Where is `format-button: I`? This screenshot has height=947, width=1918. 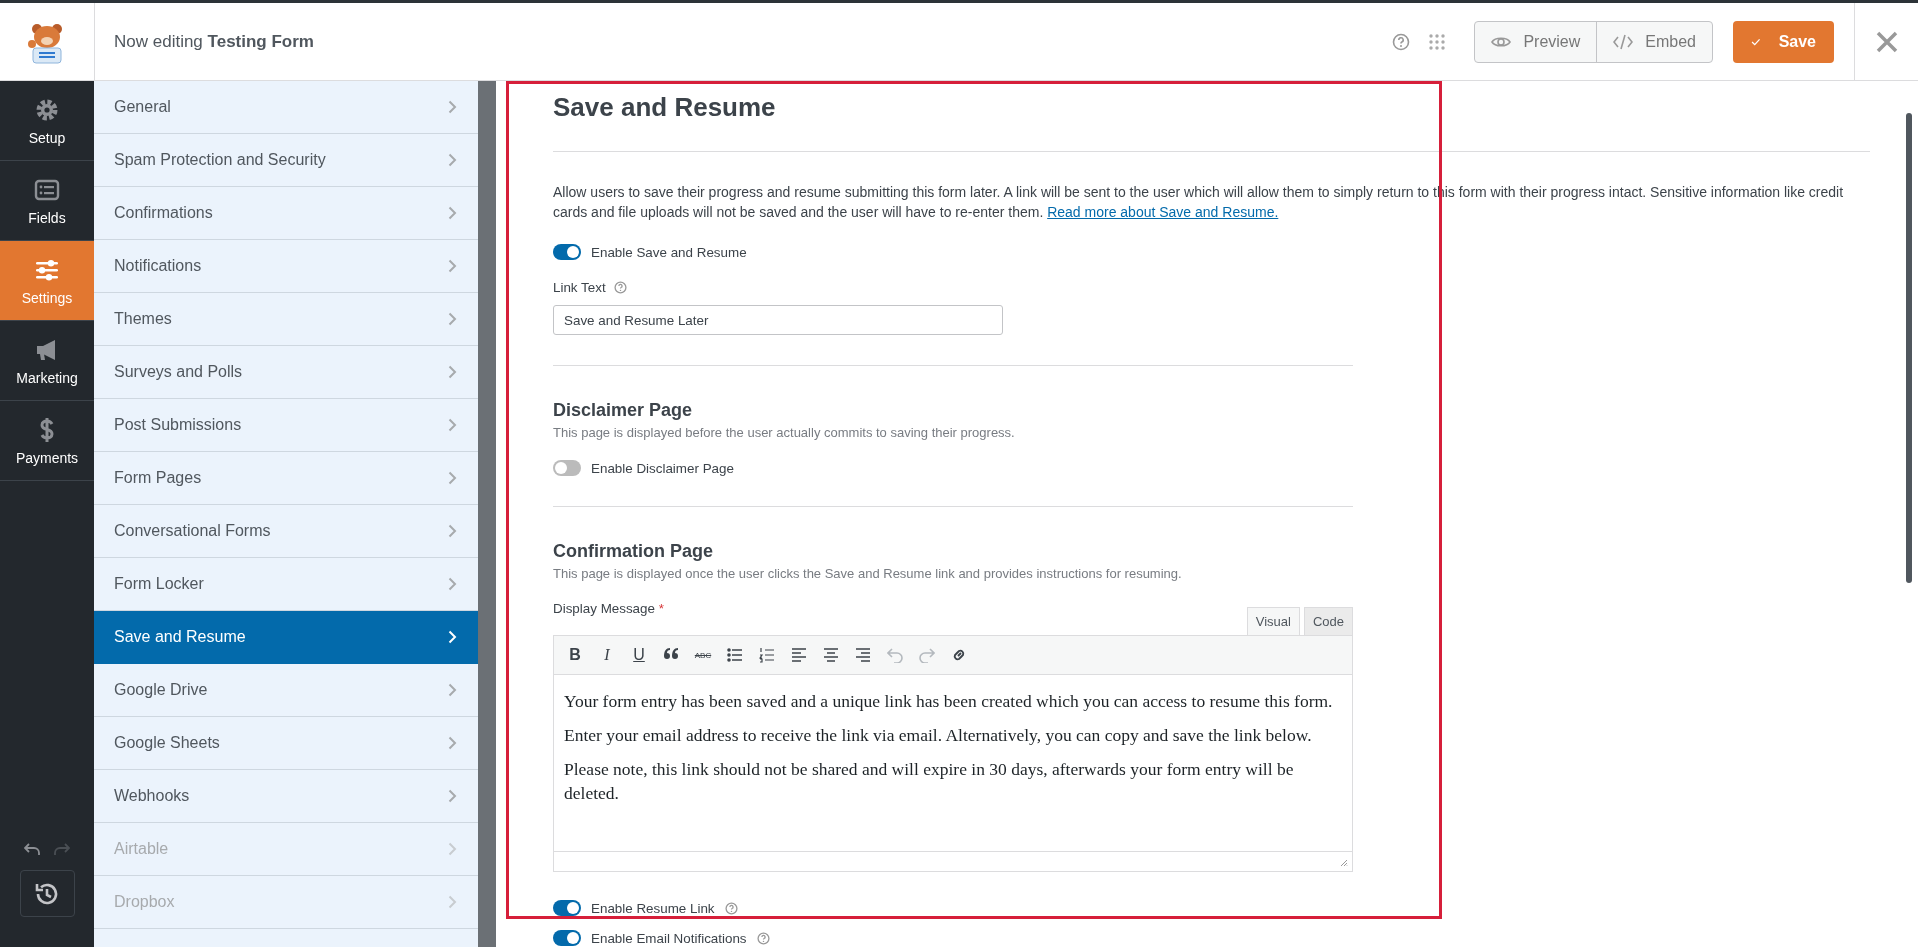
format-button: I is located at coordinates (607, 655).